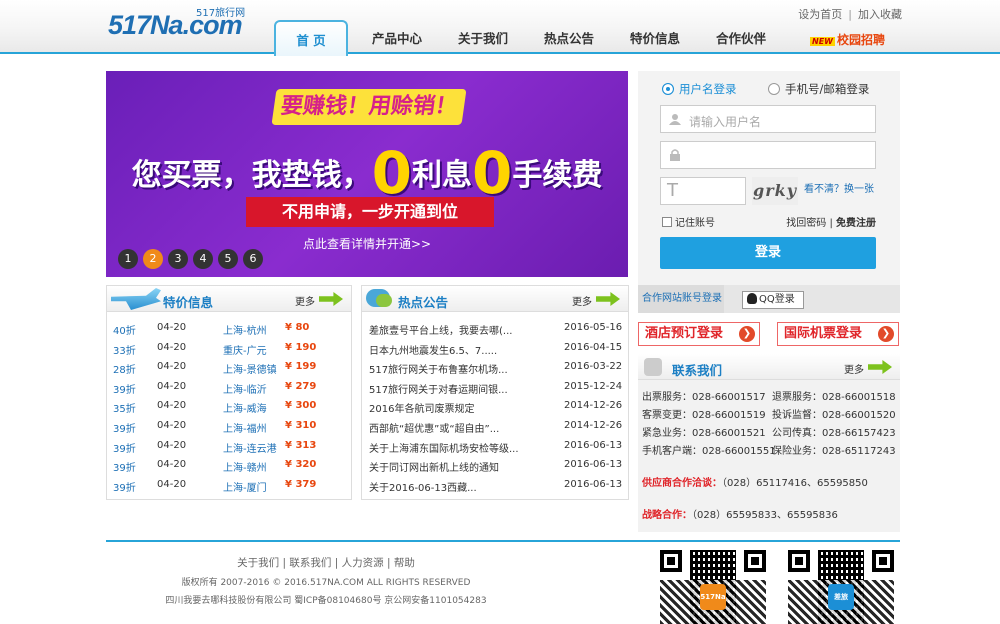 The width and height of the screenshot is (1000, 624). I want to click on contact-more-link: 更多, so click(854, 368).